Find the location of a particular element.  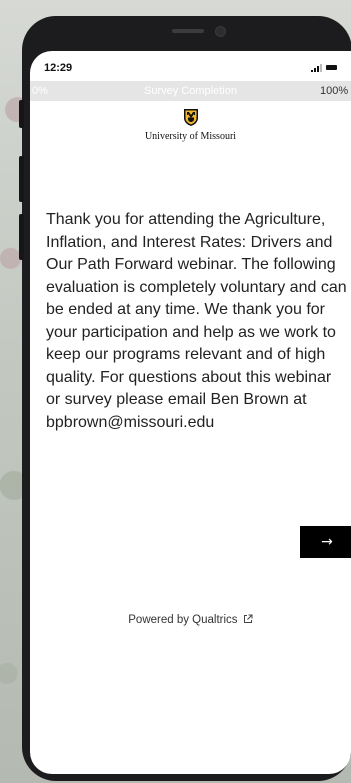

signal-icon is located at coordinates (316, 68).